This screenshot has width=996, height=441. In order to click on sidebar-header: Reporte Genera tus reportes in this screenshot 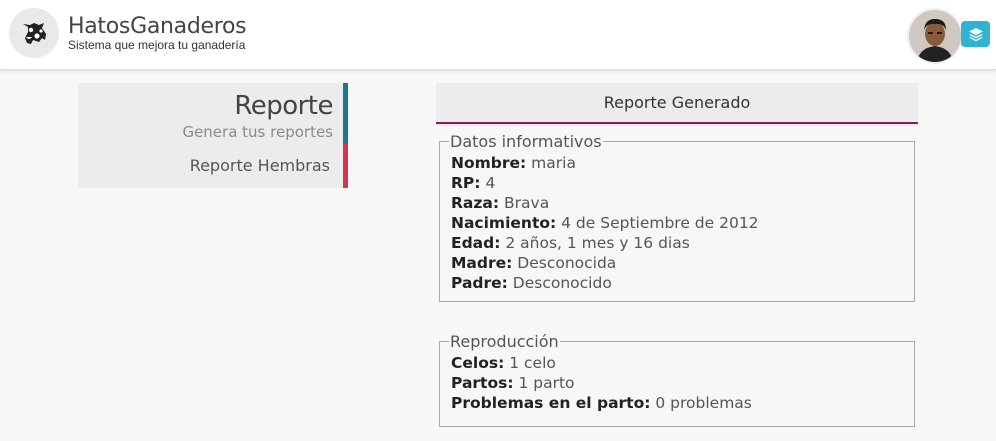, I will do `click(213, 113)`.